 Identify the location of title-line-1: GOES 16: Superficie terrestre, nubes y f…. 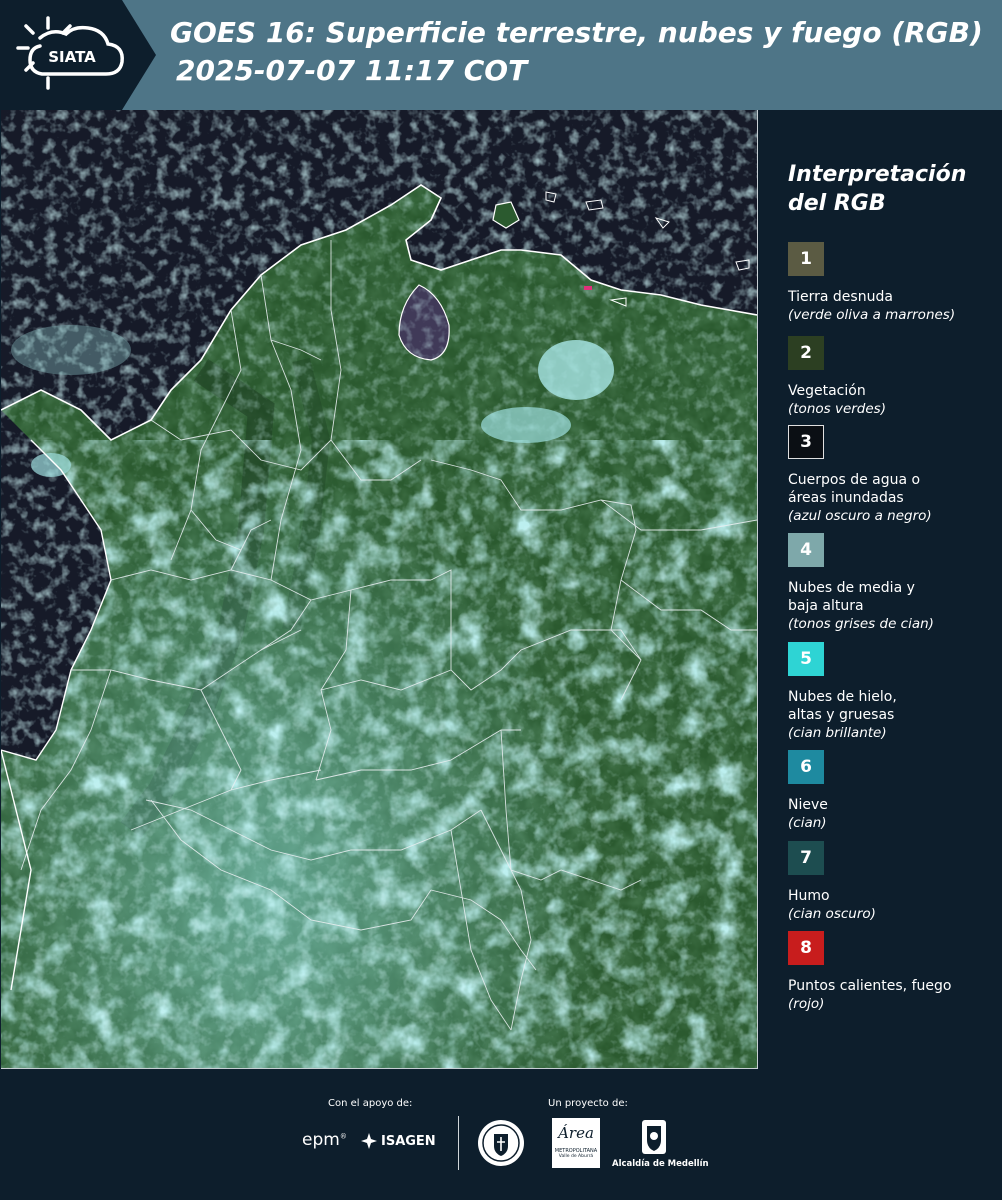
(576, 32).